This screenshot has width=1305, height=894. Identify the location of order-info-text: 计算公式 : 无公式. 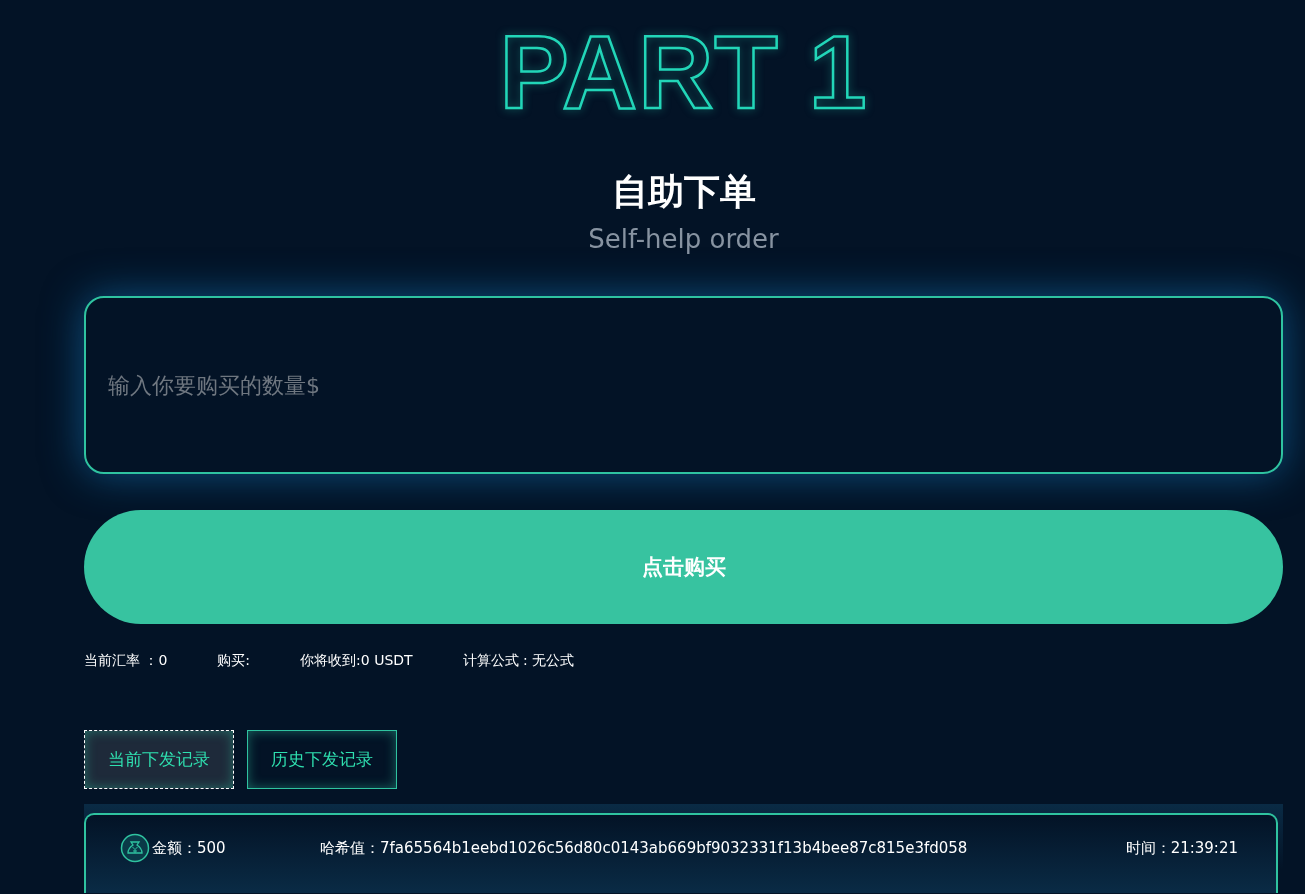
(518, 661).